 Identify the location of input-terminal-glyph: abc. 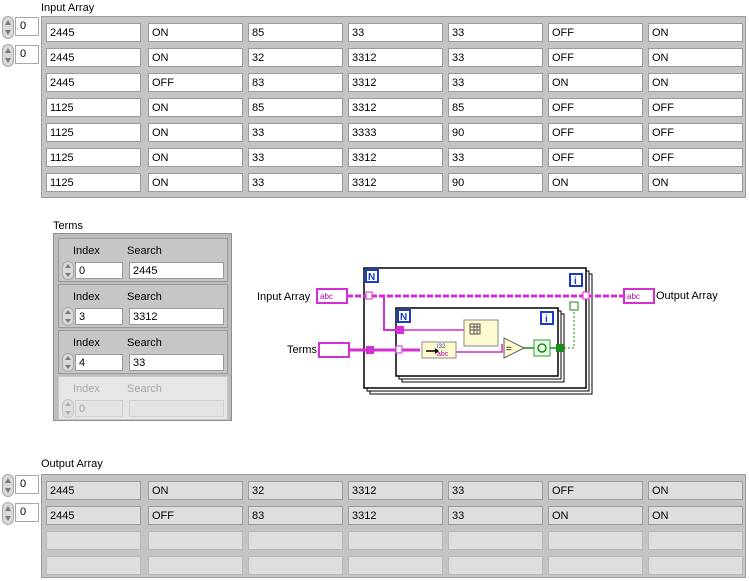
(326, 296).